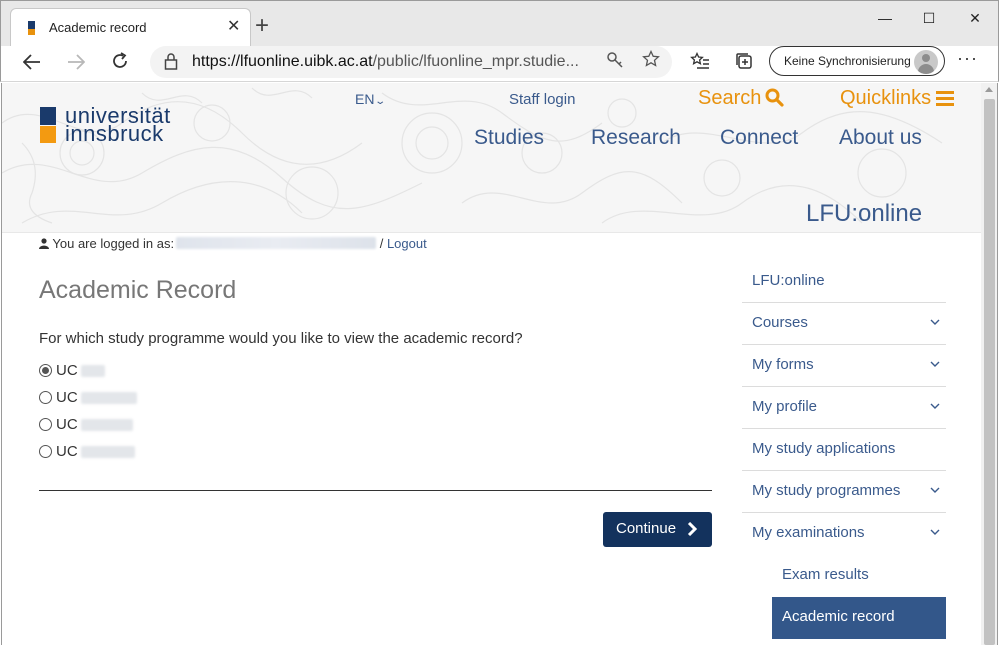  I want to click on university-favicon-icon, so click(31, 28).